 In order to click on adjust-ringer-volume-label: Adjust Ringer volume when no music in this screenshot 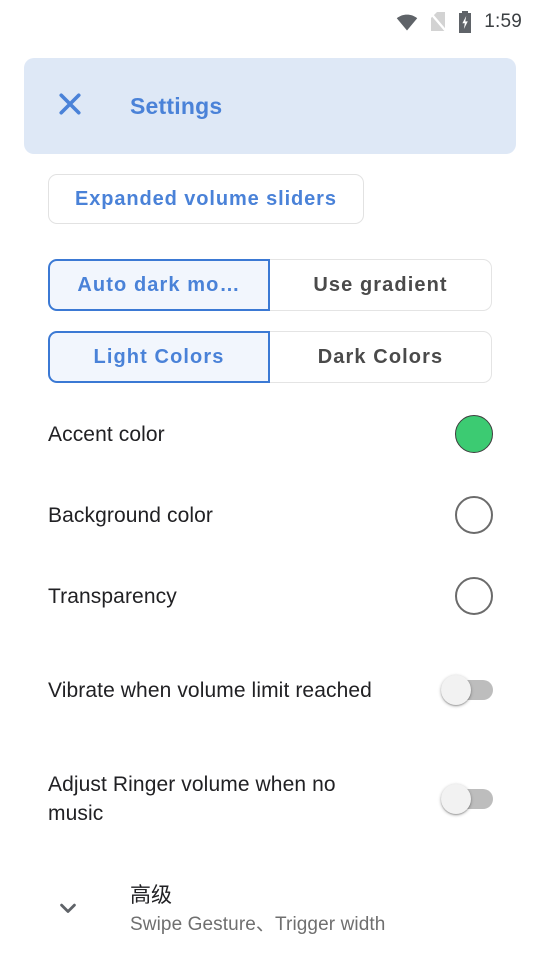, I will do `click(192, 799)`.